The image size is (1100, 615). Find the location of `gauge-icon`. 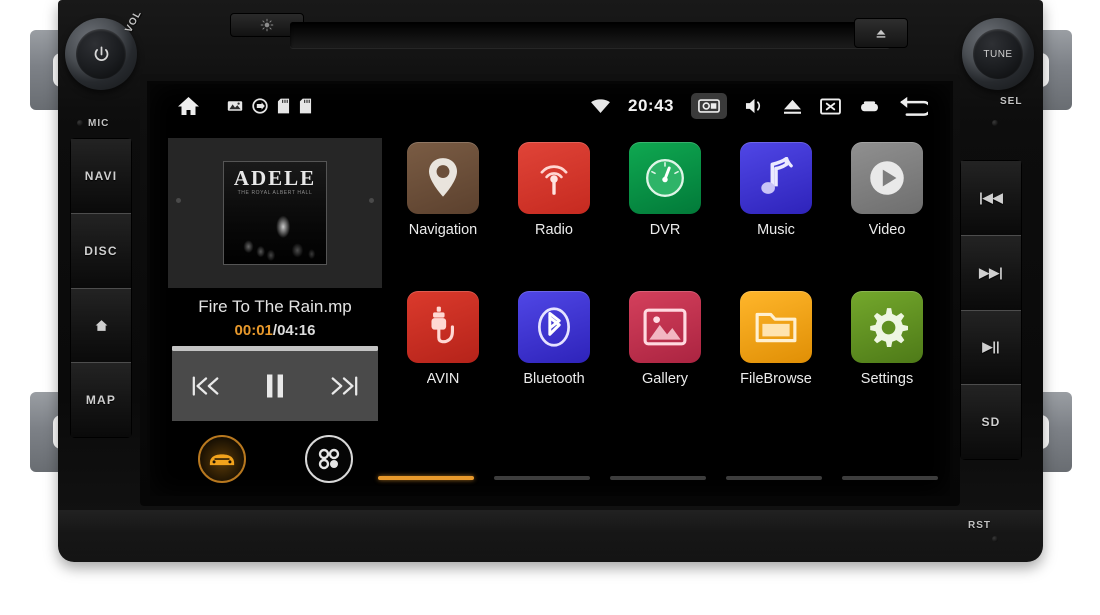

gauge-icon is located at coordinates (665, 178).